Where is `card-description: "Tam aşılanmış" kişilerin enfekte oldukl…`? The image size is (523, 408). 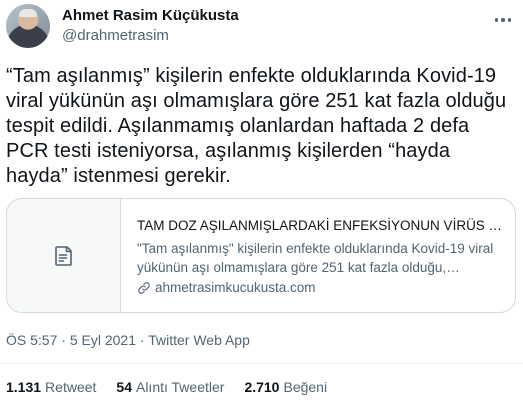
card-description: "Tam aşılanmış" kişilerin enfekte oldukl… is located at coordinates (315, 258).